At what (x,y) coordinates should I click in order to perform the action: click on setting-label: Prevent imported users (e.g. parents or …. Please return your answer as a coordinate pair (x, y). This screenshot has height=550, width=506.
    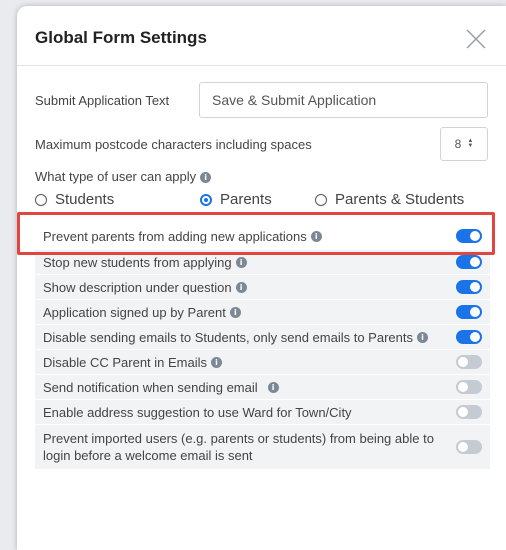
    Looking at the image, I should click on (238, 447).